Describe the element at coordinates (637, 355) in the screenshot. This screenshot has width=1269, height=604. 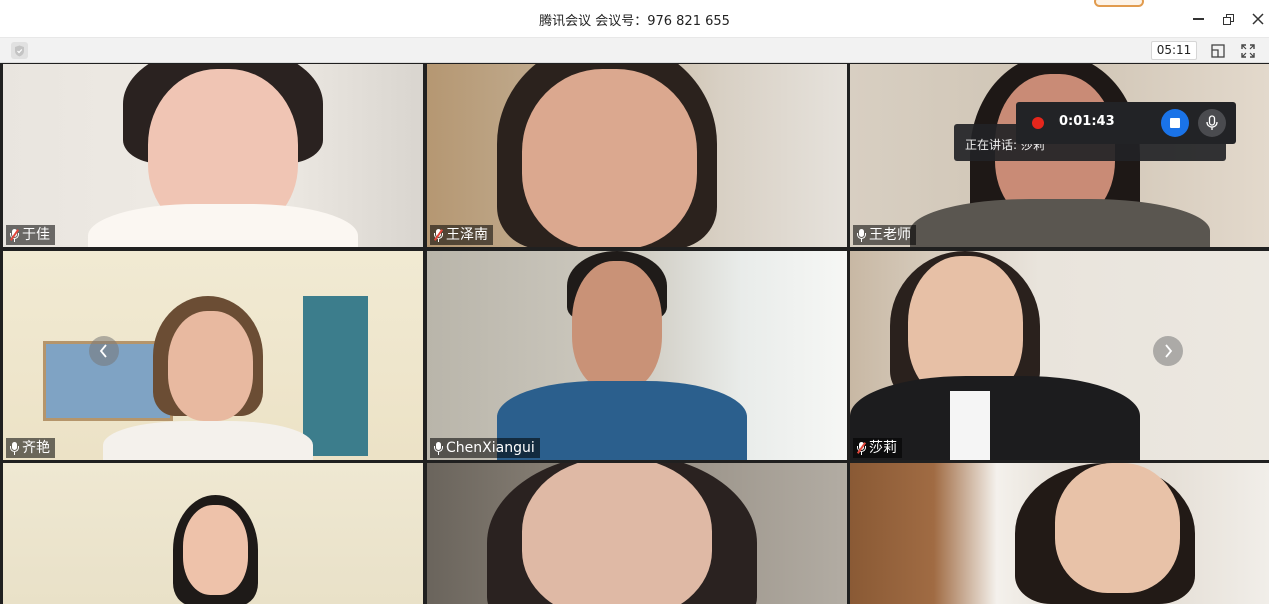
I see `video-tile: ChenXiangui` at that location.